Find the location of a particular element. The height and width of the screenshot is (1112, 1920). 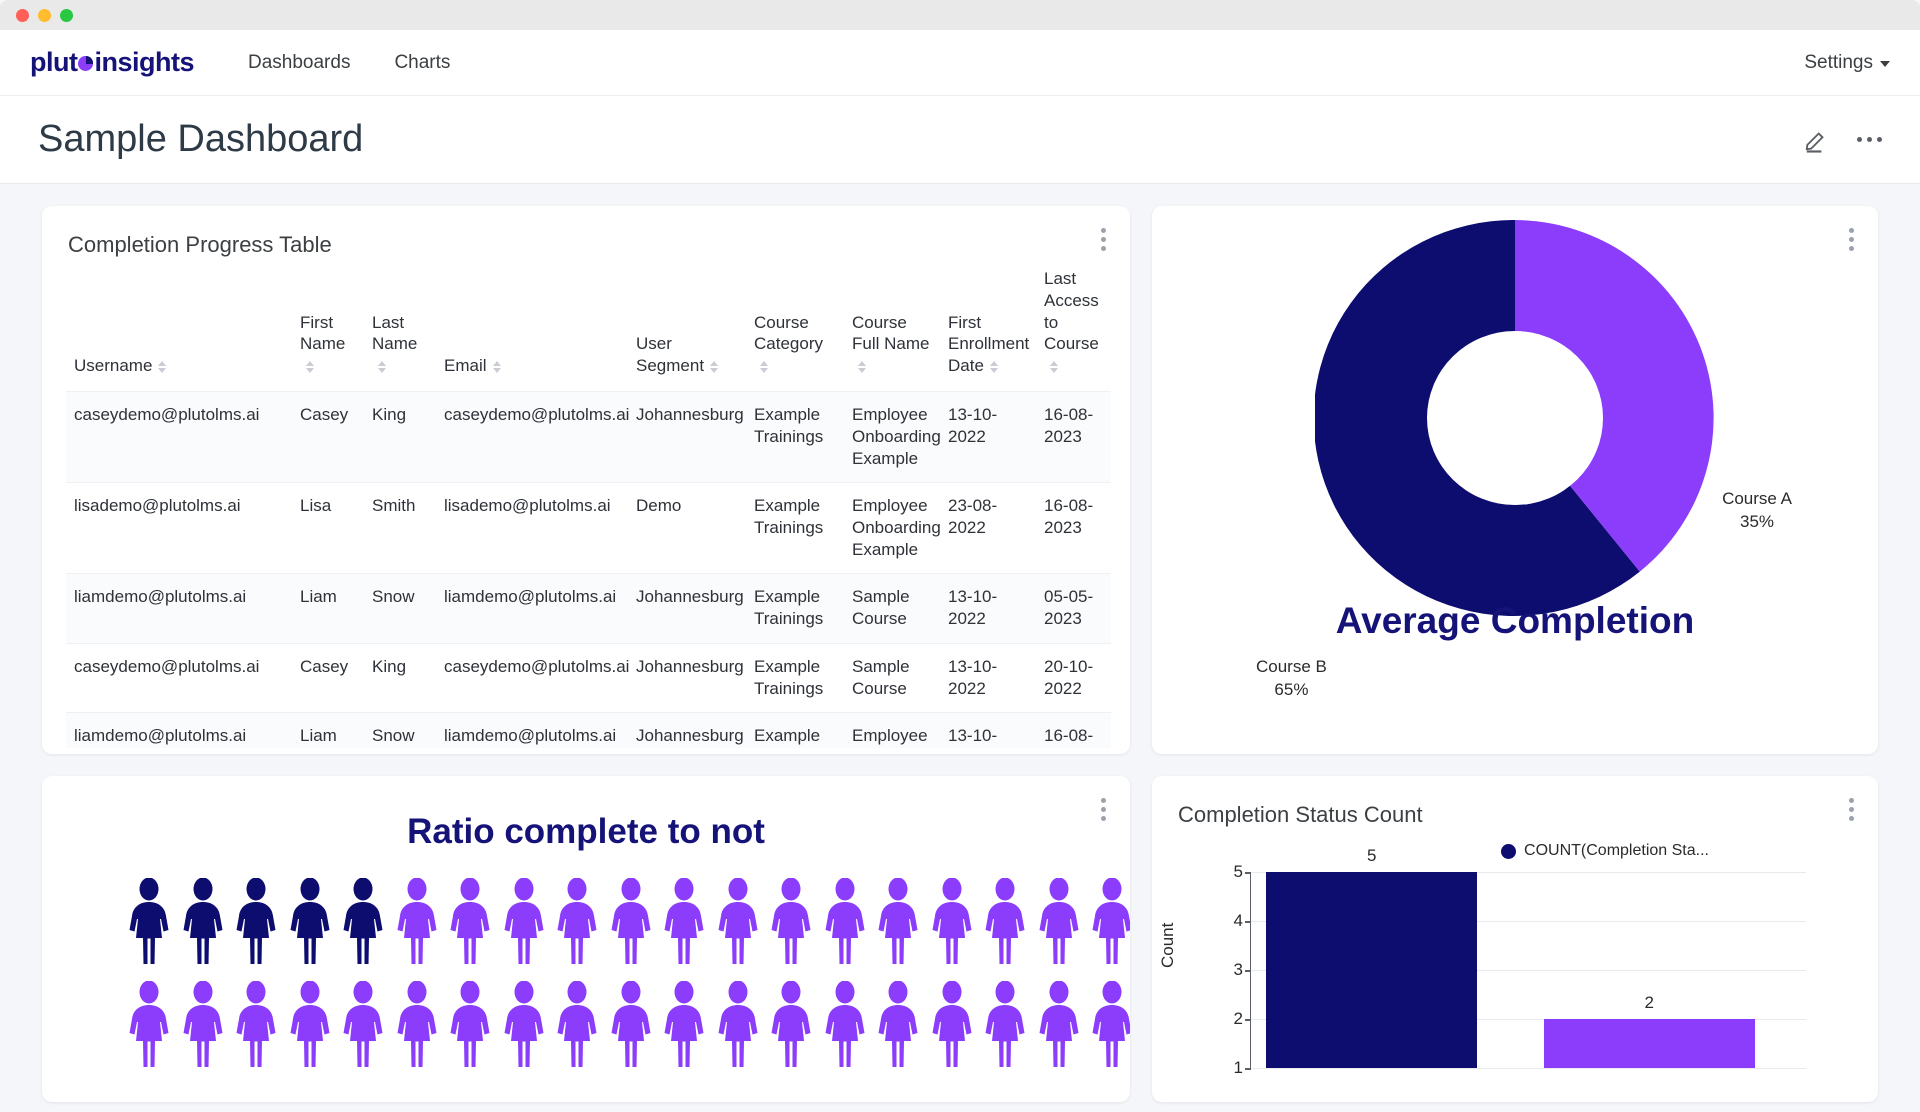

chevron-down-icon is located at coordinates (1885, 64).